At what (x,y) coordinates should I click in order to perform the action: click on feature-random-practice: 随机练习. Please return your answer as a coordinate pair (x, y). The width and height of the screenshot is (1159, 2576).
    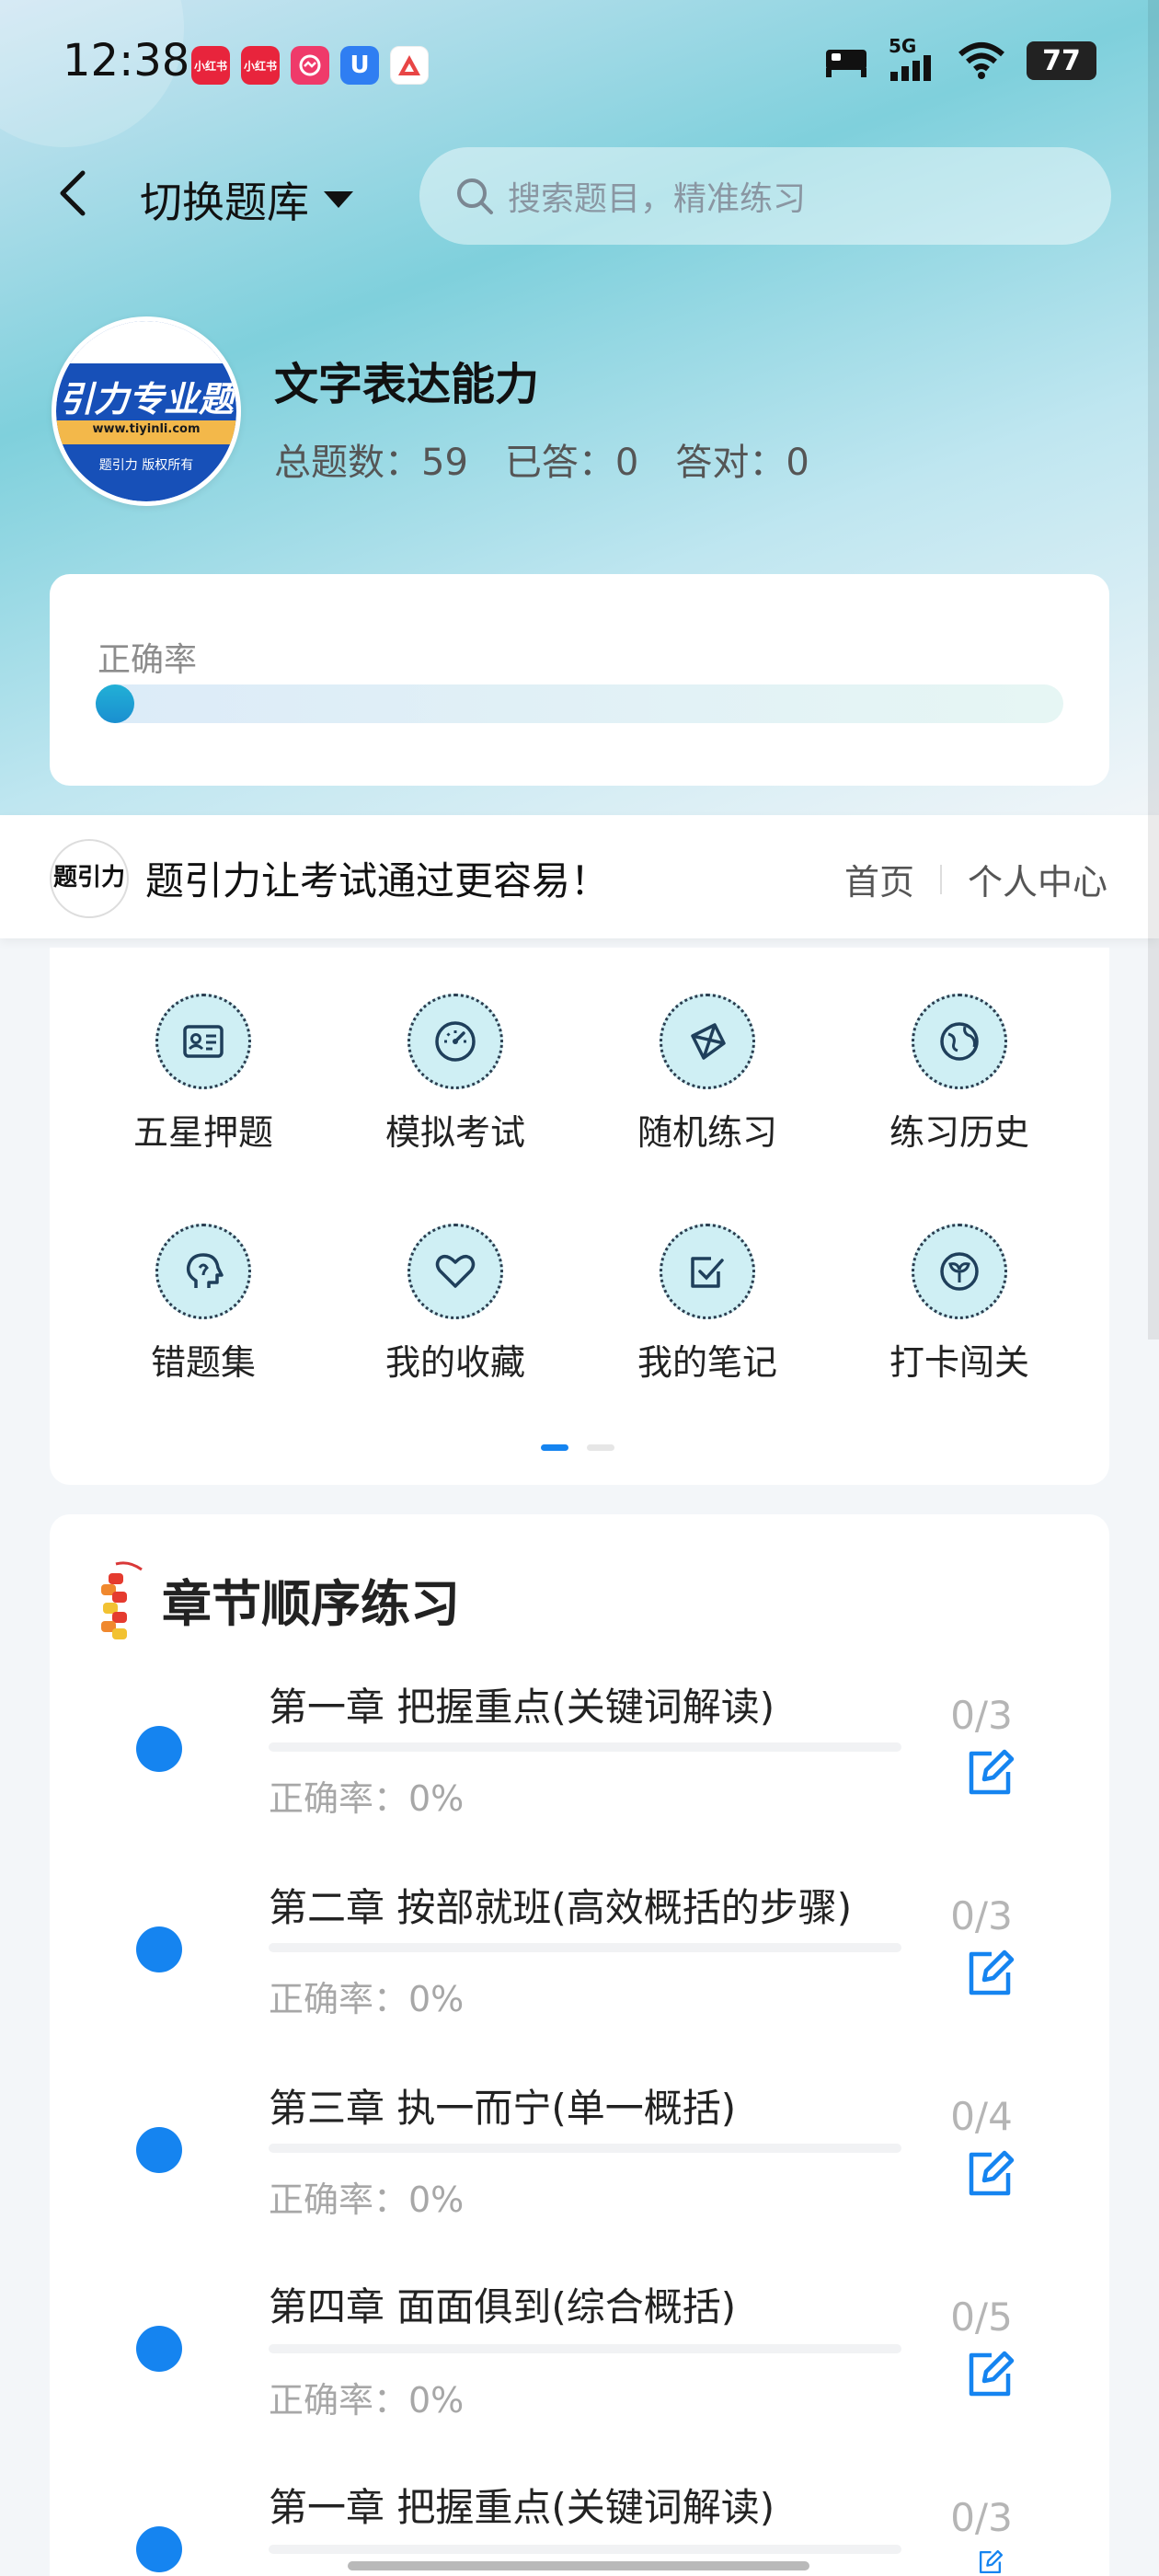
    Looking at the image, I should click on (707, 1074).